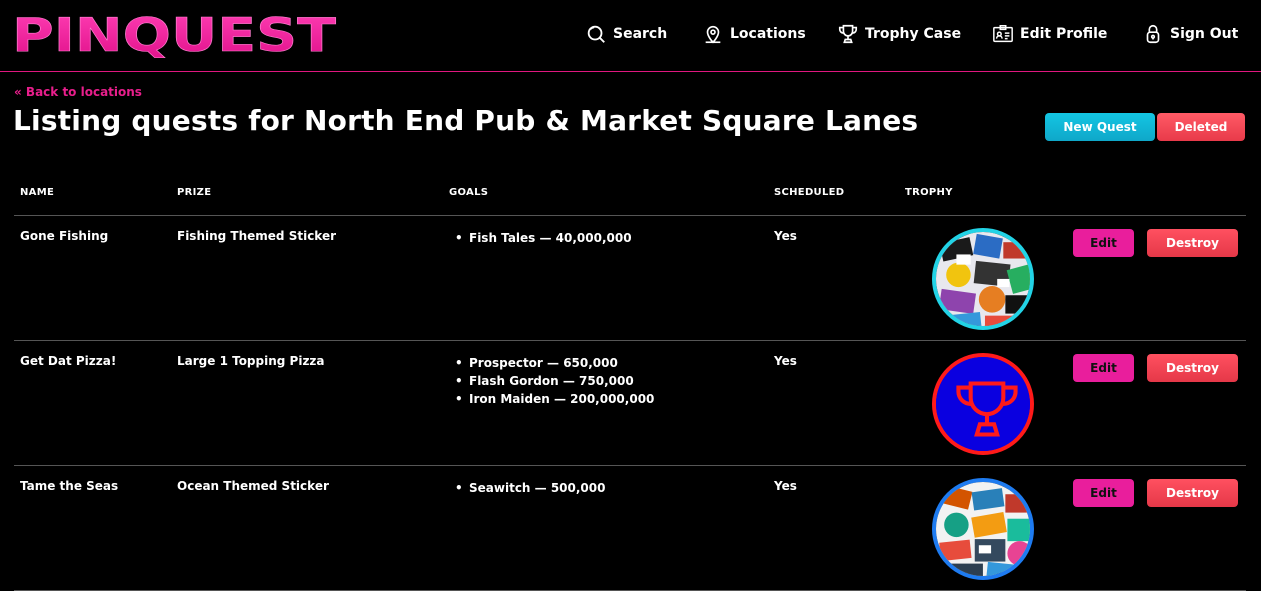  I want to click on nav-sign-out: Sign Out, so click(1190, 34).